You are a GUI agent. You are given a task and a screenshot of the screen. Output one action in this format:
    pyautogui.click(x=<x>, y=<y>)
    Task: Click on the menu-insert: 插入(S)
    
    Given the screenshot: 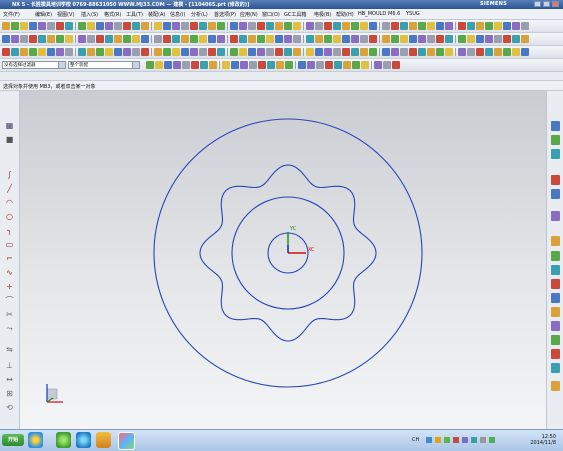 What is the action you would take?
    pyautogui.click(x=89, y=14)
    